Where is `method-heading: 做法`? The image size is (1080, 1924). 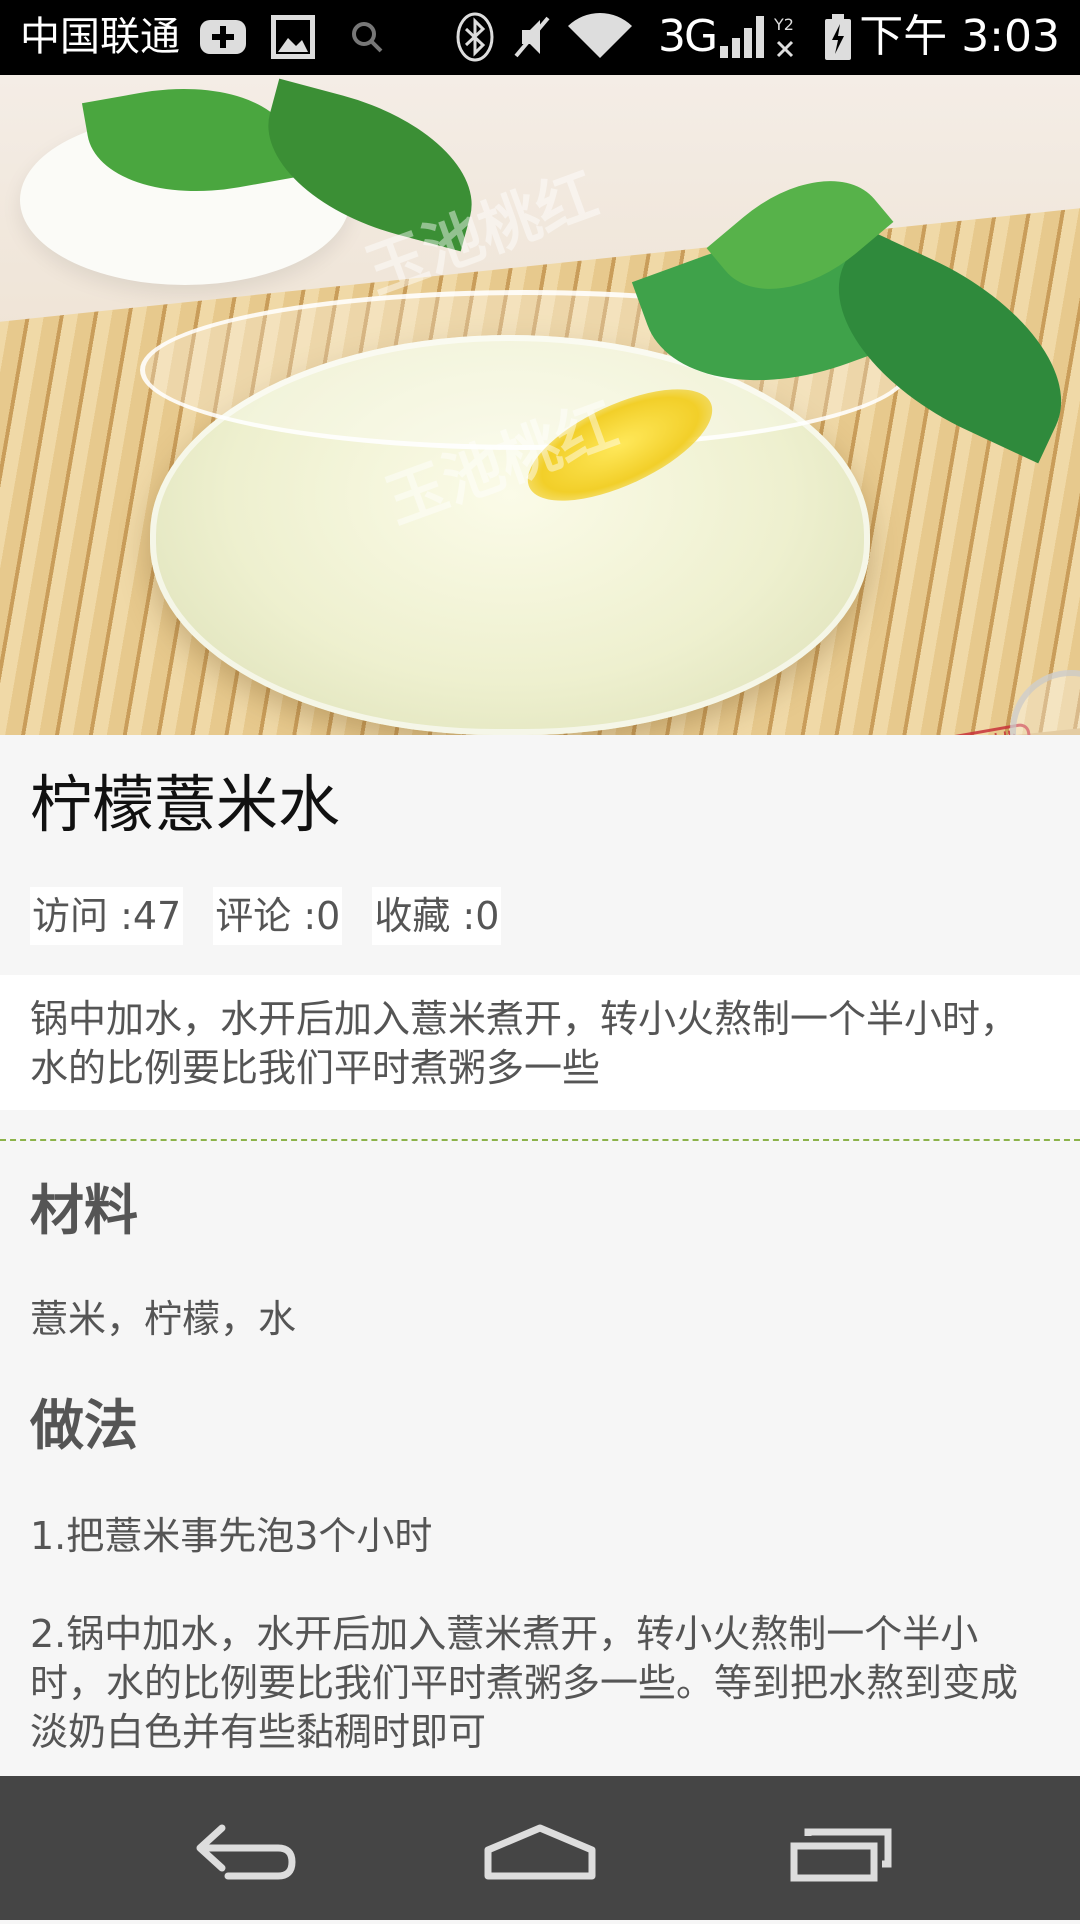
method-heading: 做法 is located at coordinates (84, 1425).